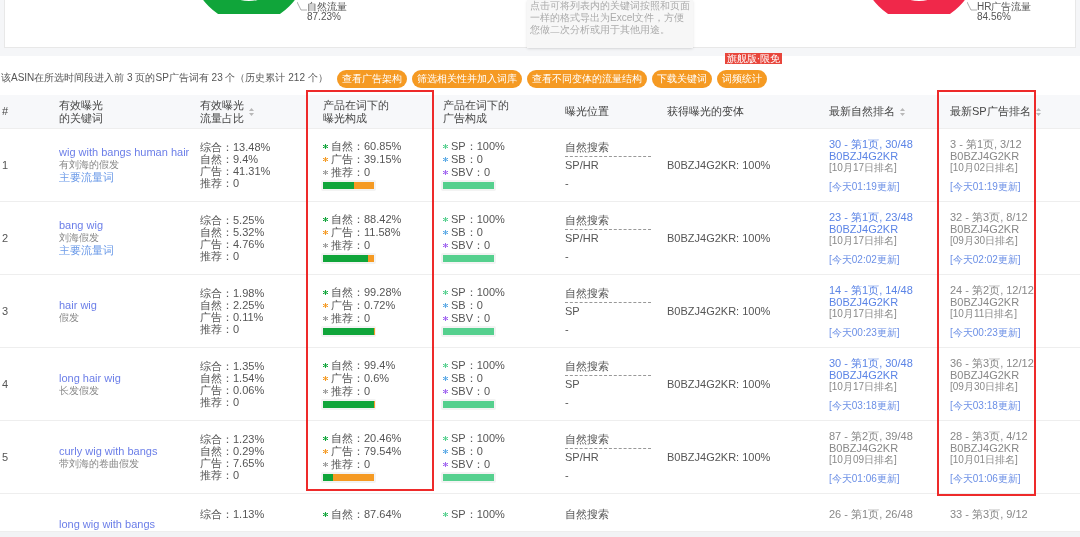 The image size is (1080, 537). Describe the element at coordinates (233, 514) in the screenshot. I see `share-value: 综合：1.13%` at that location.